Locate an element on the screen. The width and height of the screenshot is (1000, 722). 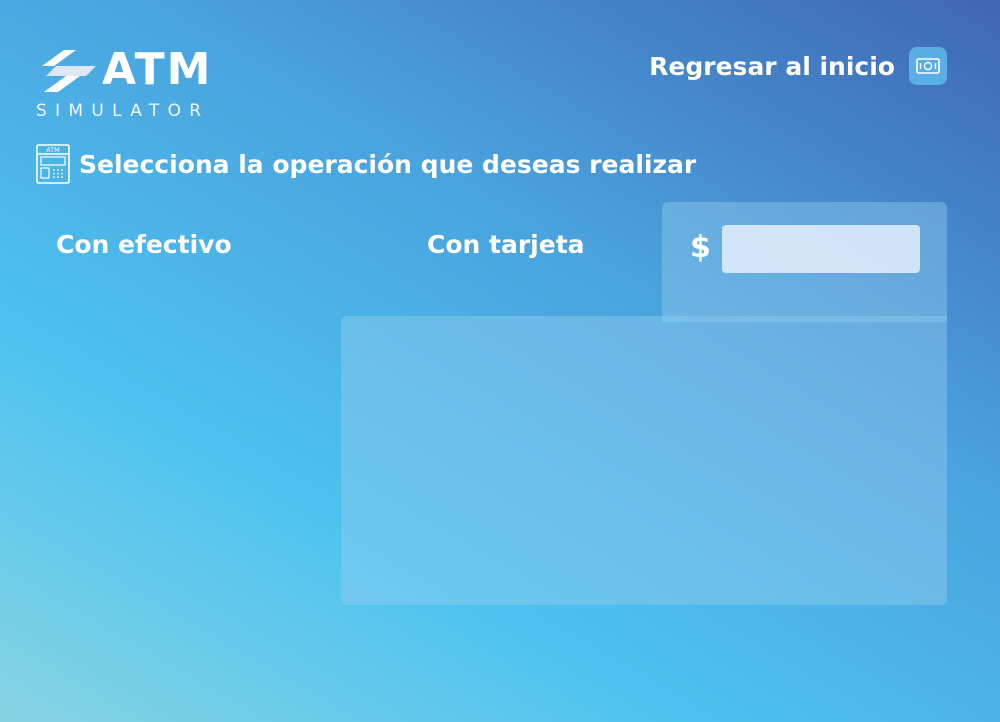
logo-mark-icon is located at coordinates (69, 71).